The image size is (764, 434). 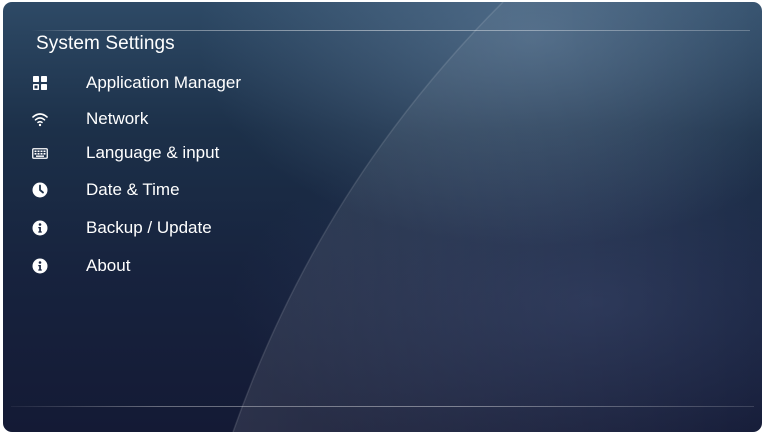 What do you see at coordinates (163, 82) in the screenshot?
I see `menu-item-label: Application Manager` at bounding box center [163, 82].